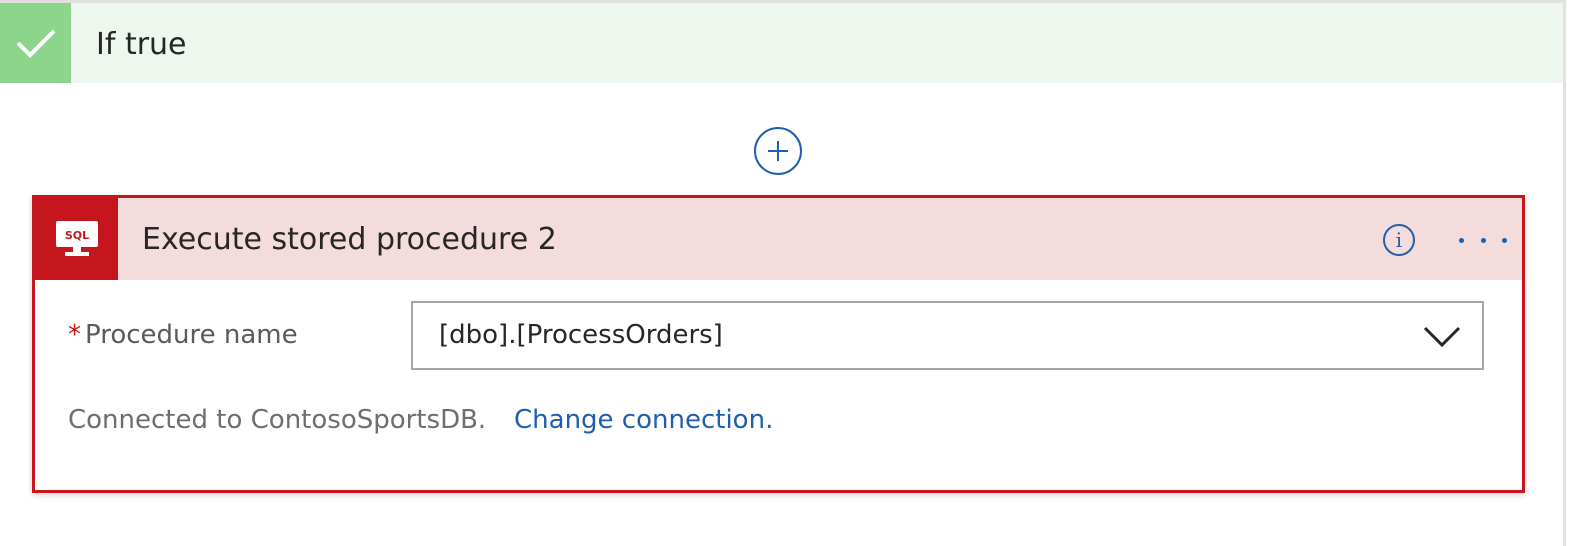 Image resolution: width=1586 pixels, height=546 pixels. What do you see at coordinates (1442, 335) in the screenshot?
I see `chevron-down-icon` at bounding box center [1442, 335].